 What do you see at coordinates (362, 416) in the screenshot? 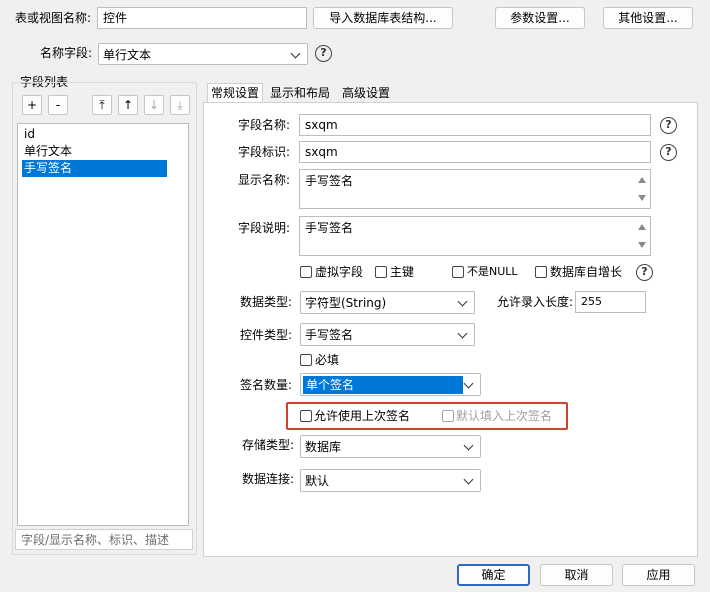
I see `allow-last-signature-label: 允许使用上次签名` at bounding box center [362, 416].